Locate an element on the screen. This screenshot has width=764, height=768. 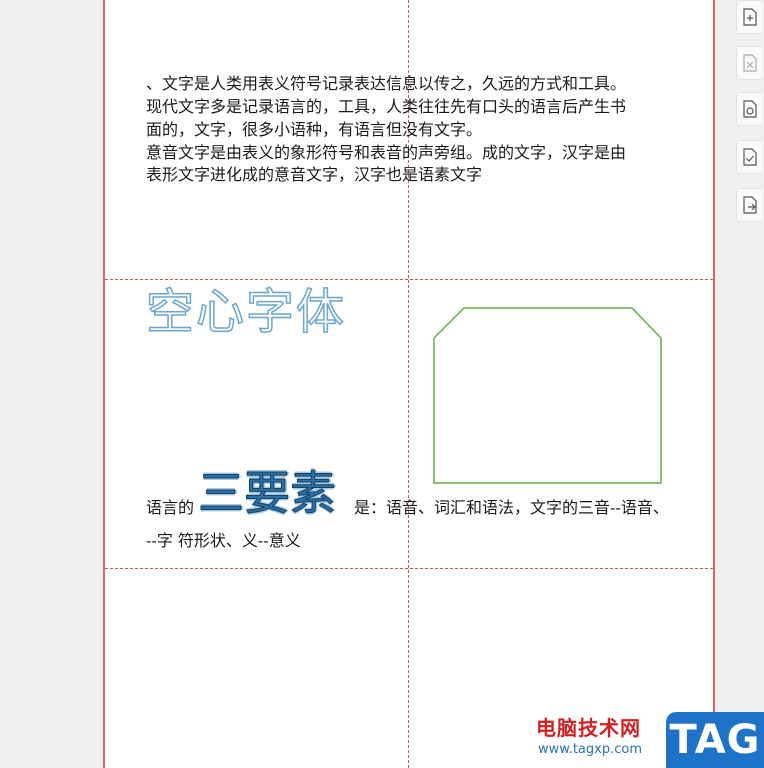
horizontal-guide-line-bottom is located at coordinates (409, 568).